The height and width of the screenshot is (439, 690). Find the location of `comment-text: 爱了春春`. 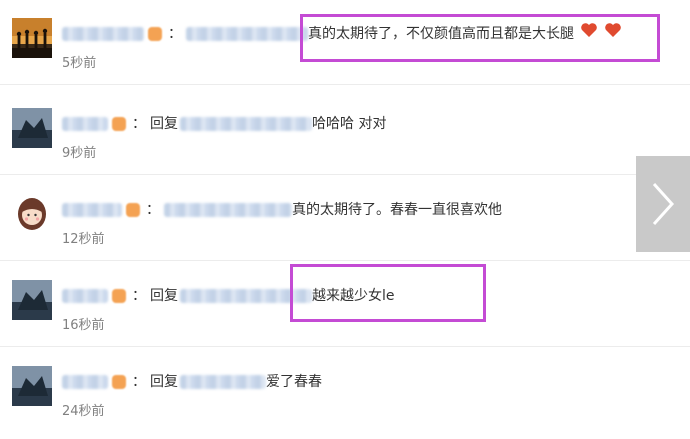

comment-text: 爱了春春 is located at coordinates (294, 382).